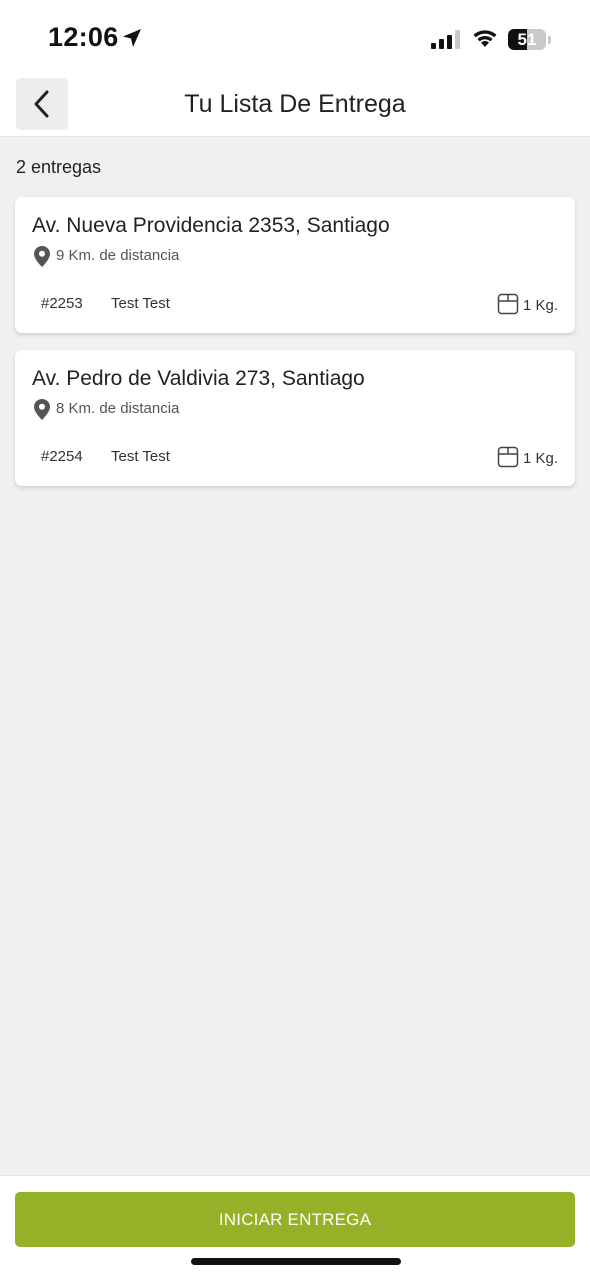 This screenshot has width=590, height=1278. Describe the element at coordinates (62, 303) in the screenshot. I see `order-number: #2253` at that location.